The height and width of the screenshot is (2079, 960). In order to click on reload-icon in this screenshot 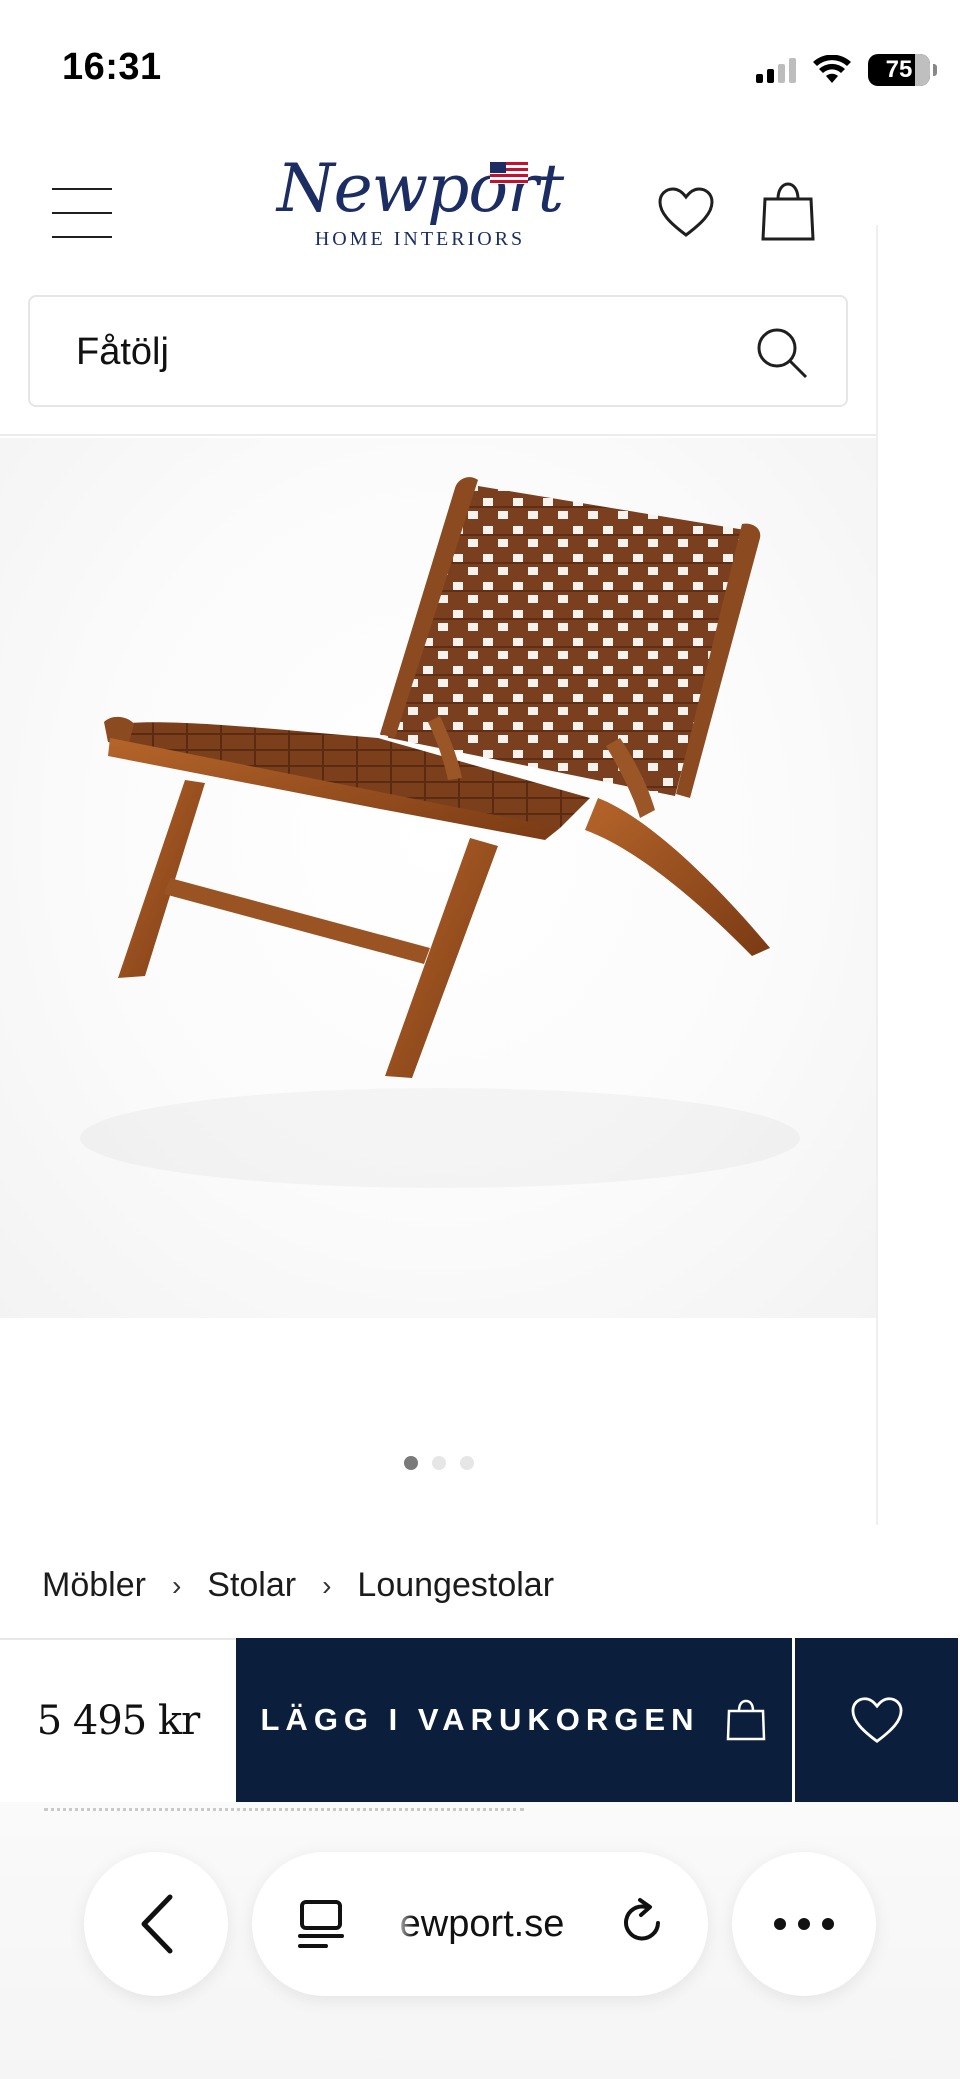, I will do `click(643, 1924)`.